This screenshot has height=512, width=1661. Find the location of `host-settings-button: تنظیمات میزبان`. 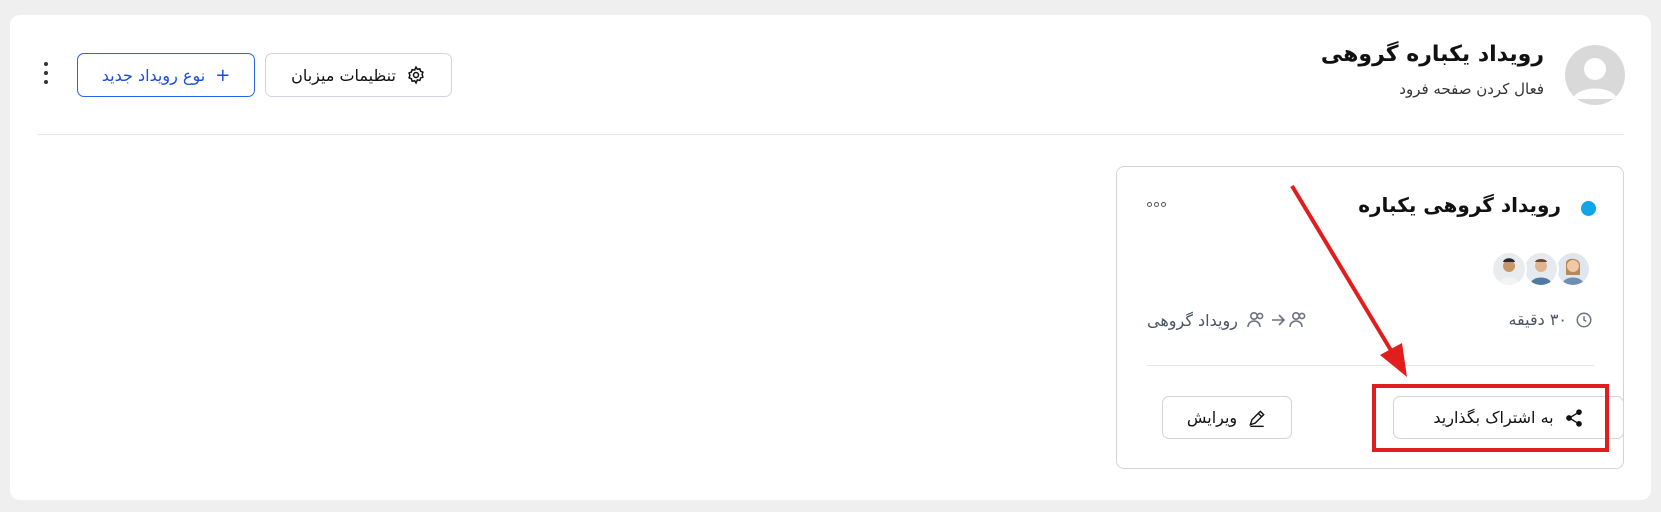

host-settings-button: تنظیمات میزبان is located at coordinates (358, 75).